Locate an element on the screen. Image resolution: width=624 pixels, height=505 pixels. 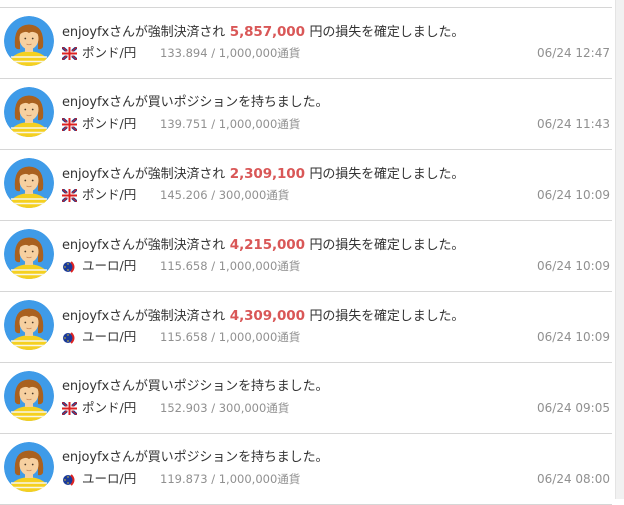
activity-message: enjoyfxさんが強制決済され 4,215,000 円の損失を確定しました。 is located at coordinates (263, 245).